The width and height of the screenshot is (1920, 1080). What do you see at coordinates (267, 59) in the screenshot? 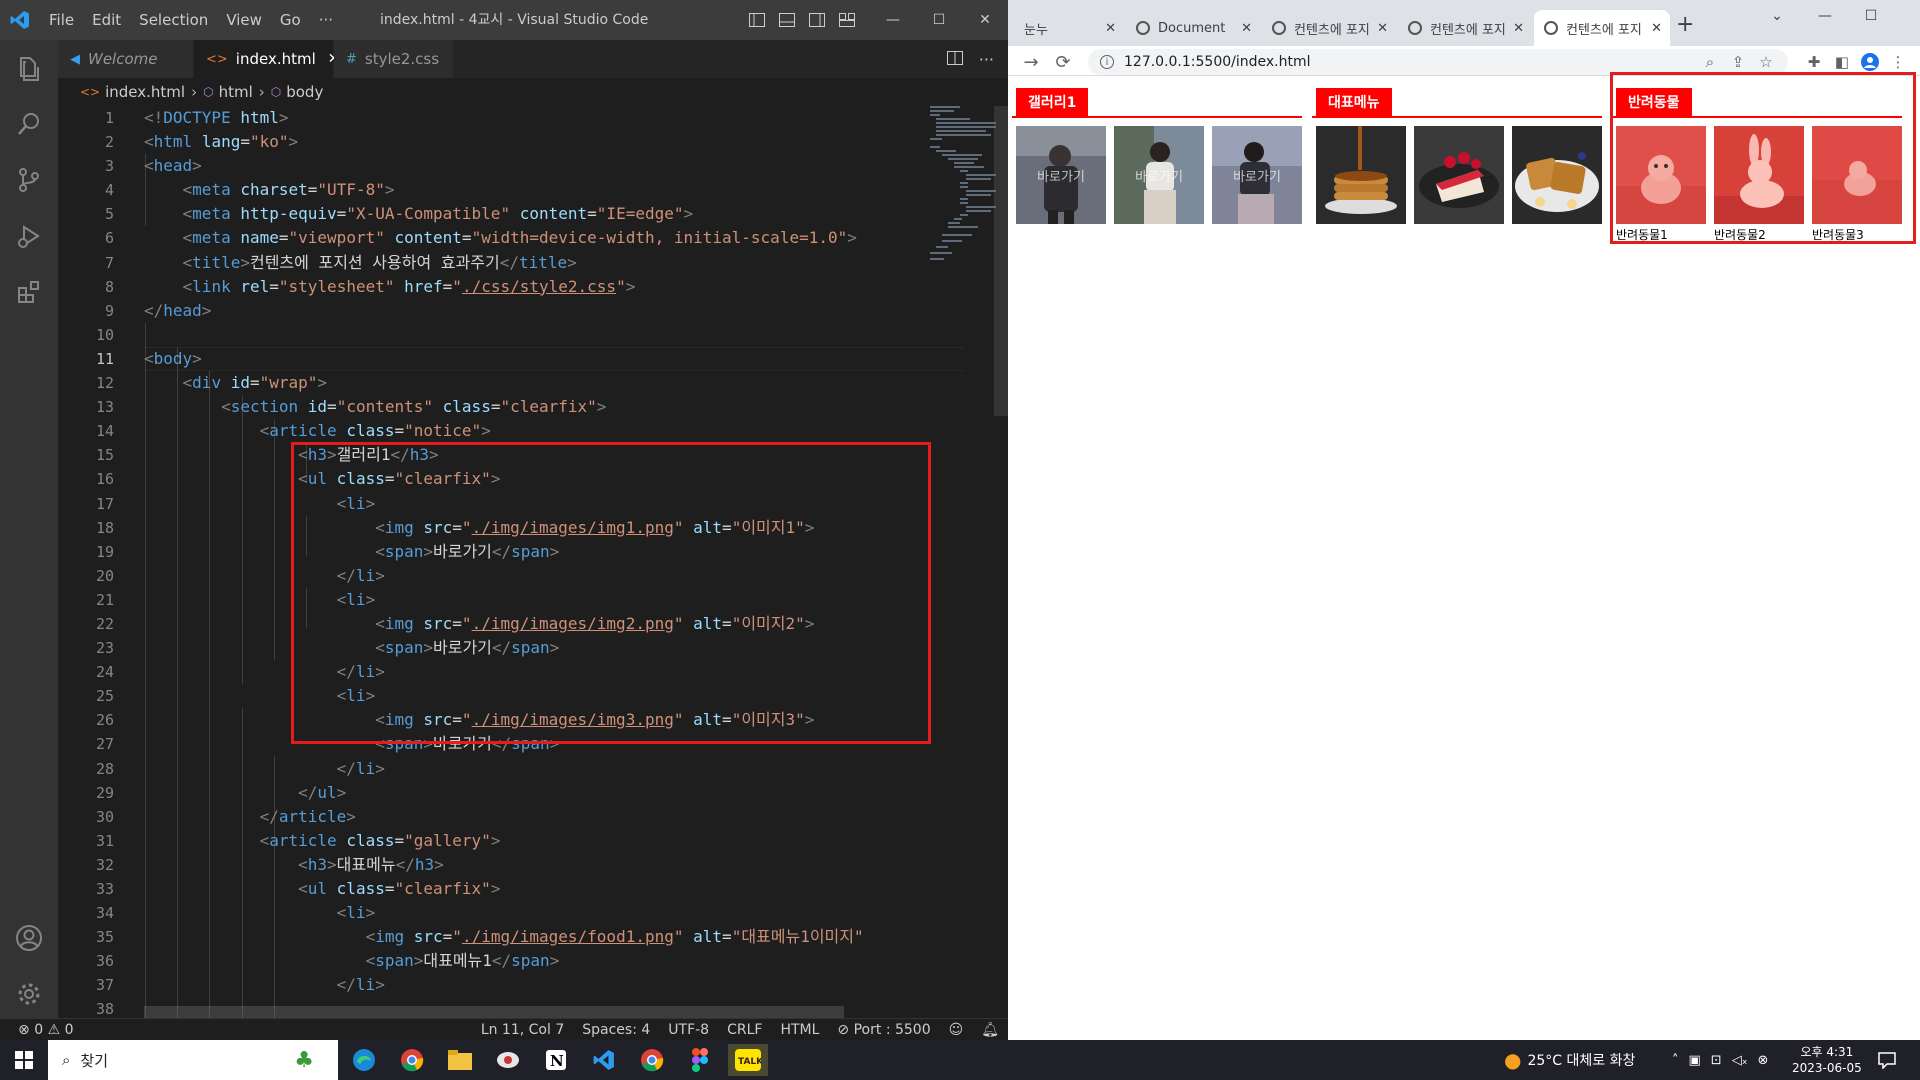
I see `tab-index-html: <> index.html ✕` at bounding box center [267, 59].